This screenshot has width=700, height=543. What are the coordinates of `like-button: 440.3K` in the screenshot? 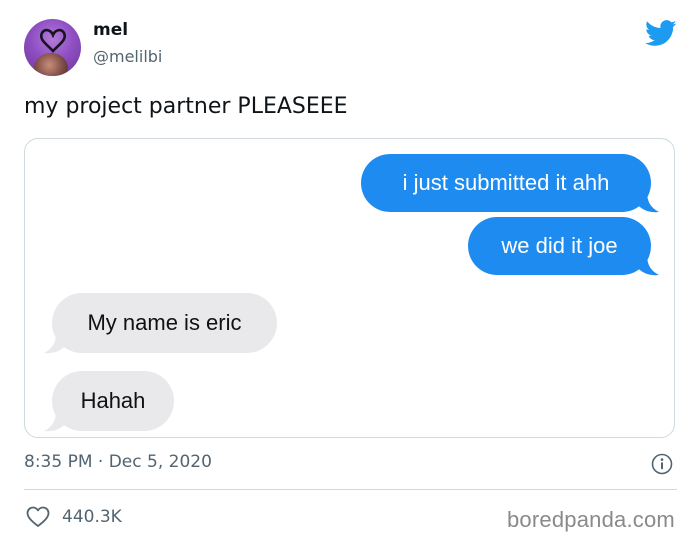 It's located at (74, 517).